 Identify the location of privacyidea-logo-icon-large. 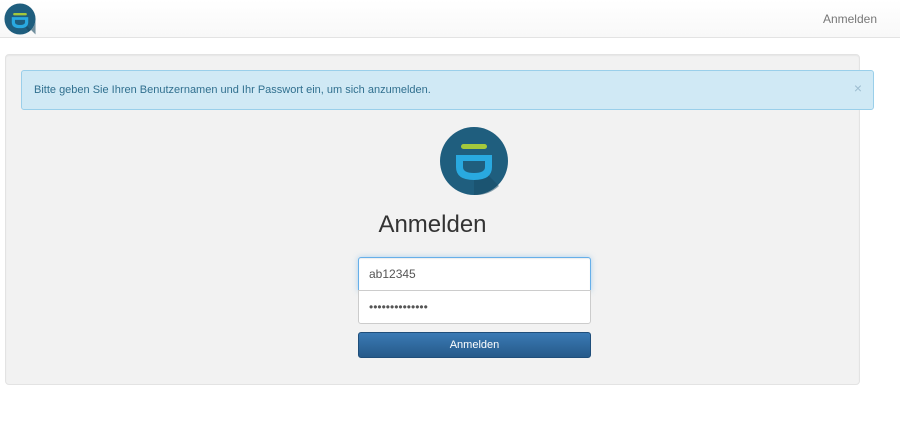
(474, 161).